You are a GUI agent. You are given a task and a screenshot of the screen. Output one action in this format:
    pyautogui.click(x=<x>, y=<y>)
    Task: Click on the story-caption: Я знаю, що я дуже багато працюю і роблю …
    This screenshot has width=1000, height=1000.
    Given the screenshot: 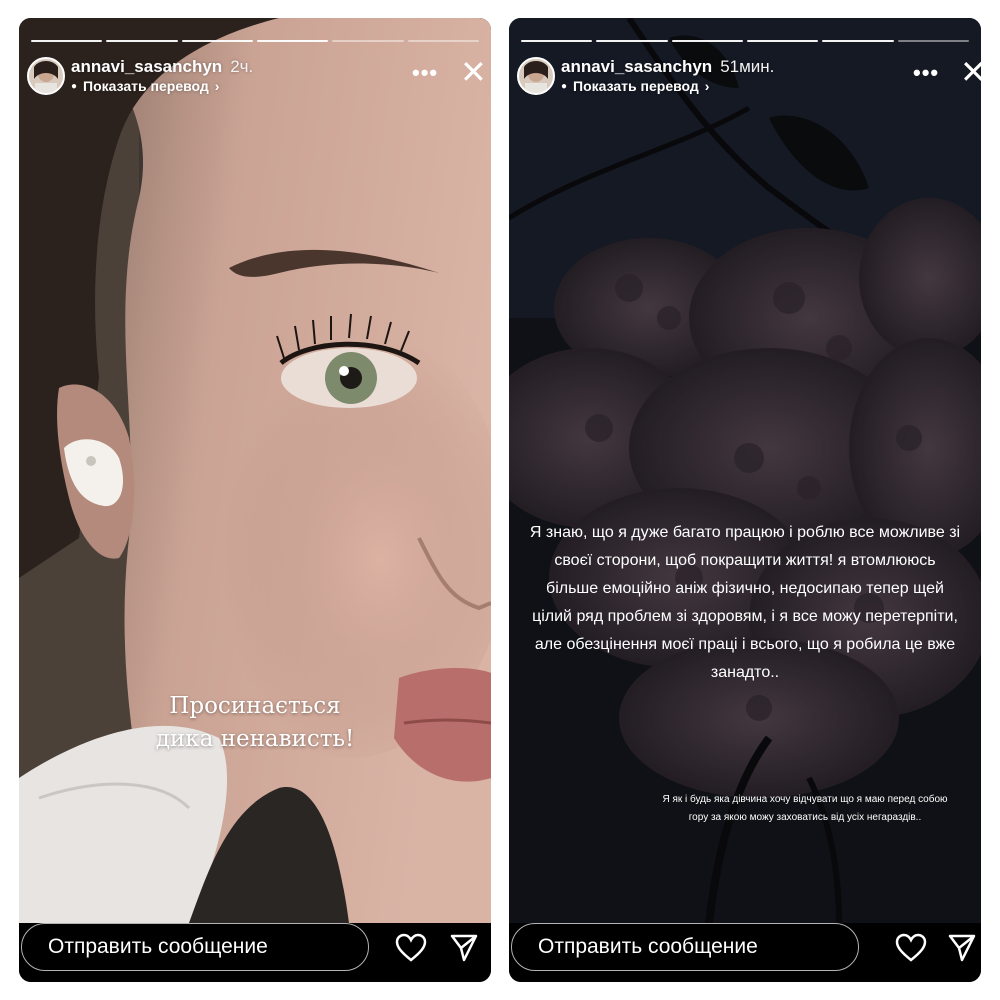 What is the action you would take?
    pyautogui.click(x=745, y=602)
    